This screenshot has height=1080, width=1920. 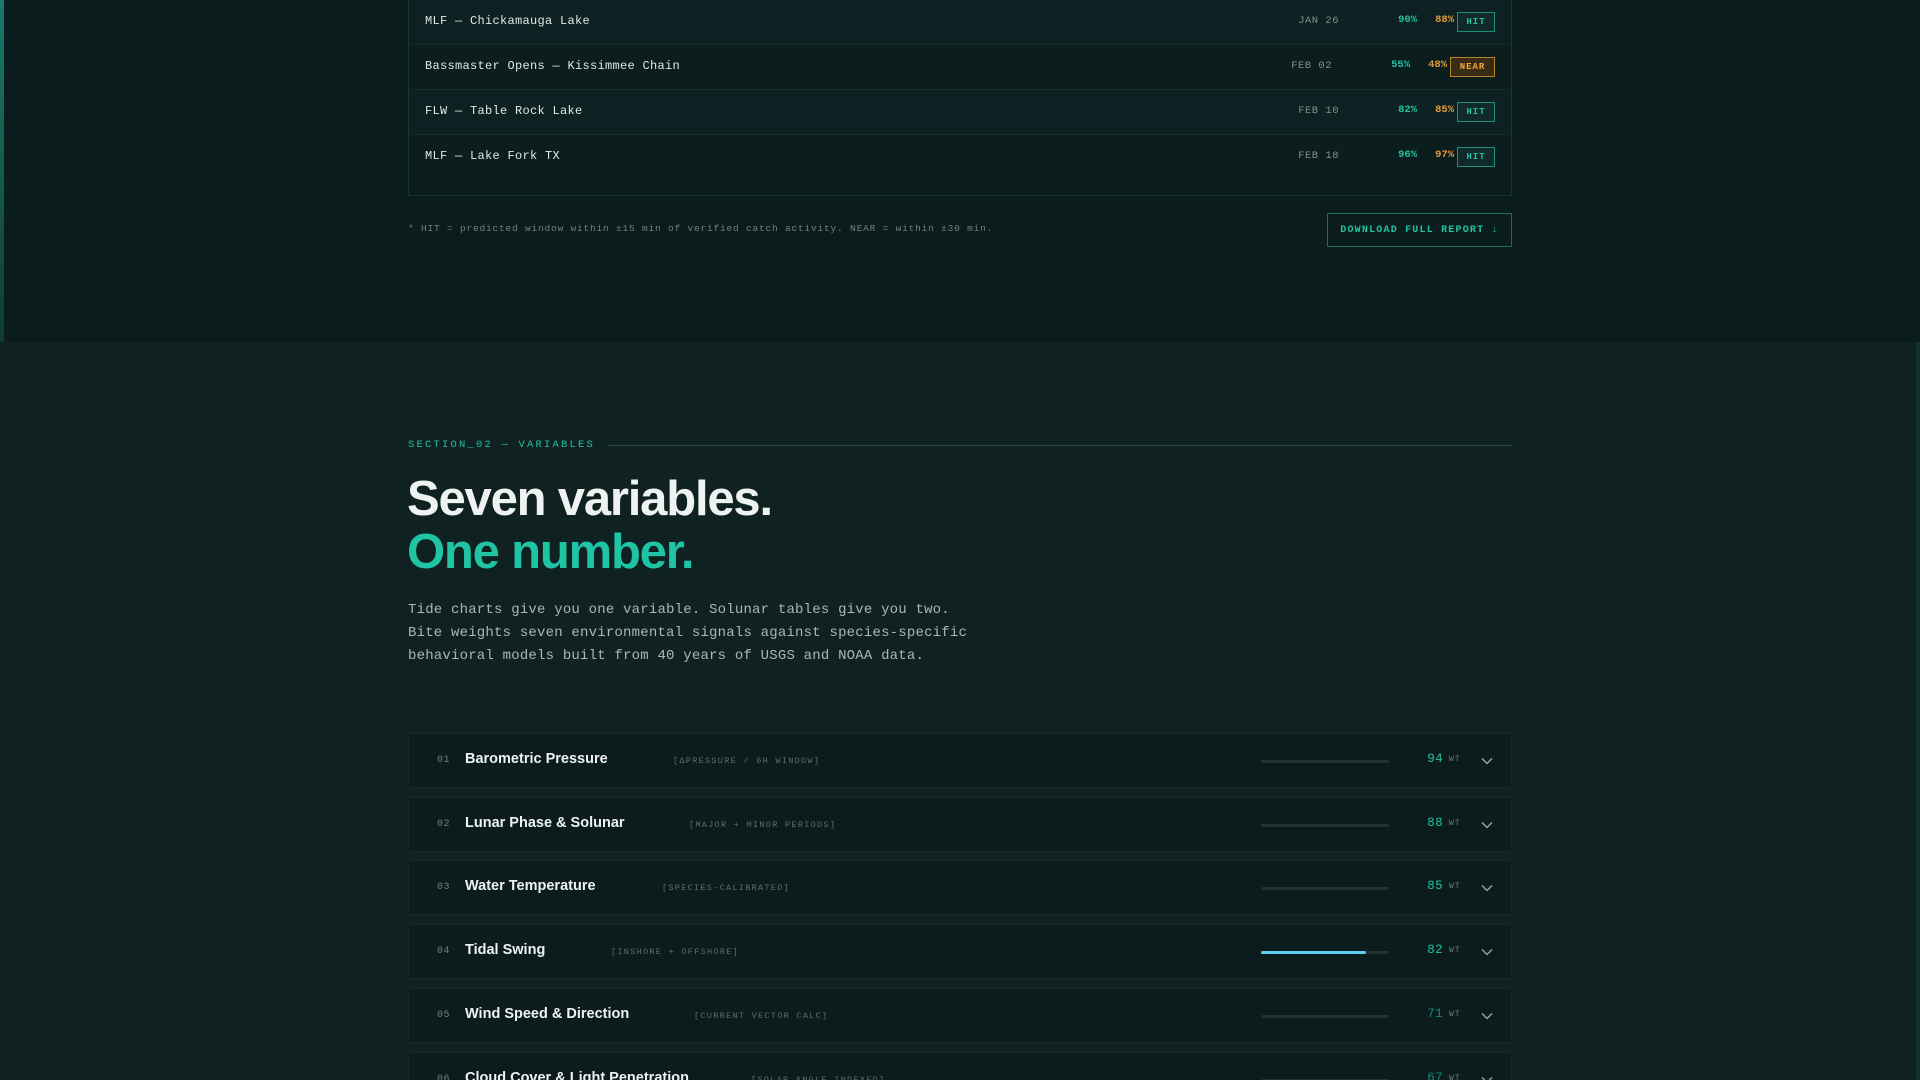 I want to click on predicted-percent: 55%, so click(x=1400, y=65).